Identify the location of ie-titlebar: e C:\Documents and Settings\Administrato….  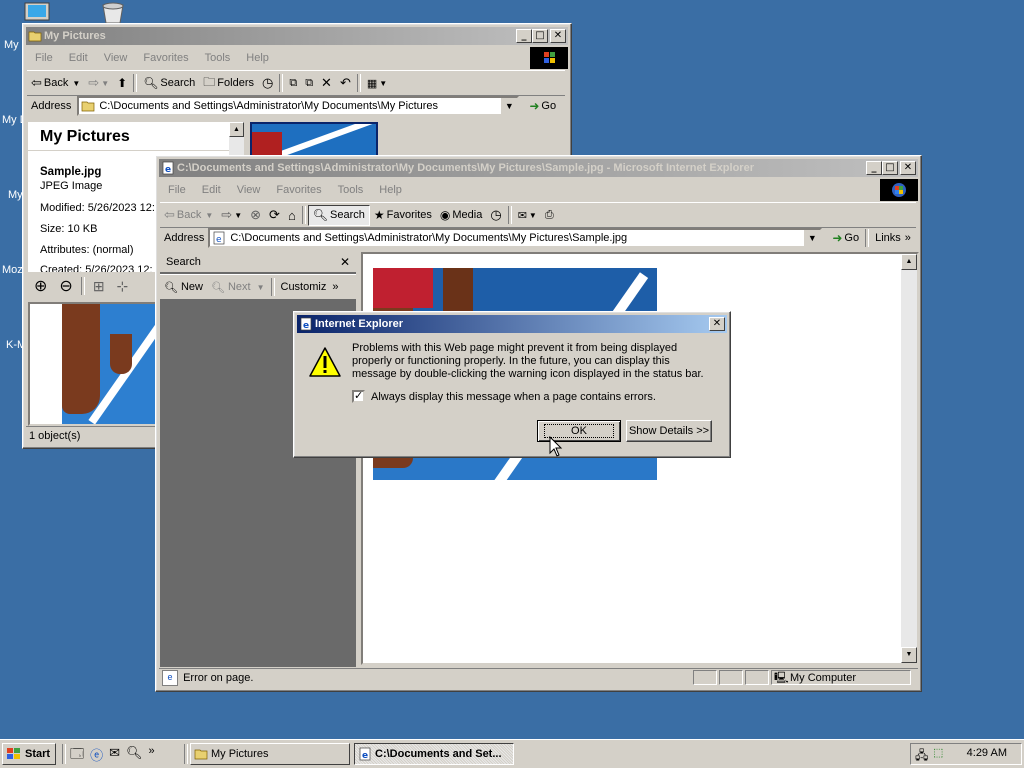
(538, 168).